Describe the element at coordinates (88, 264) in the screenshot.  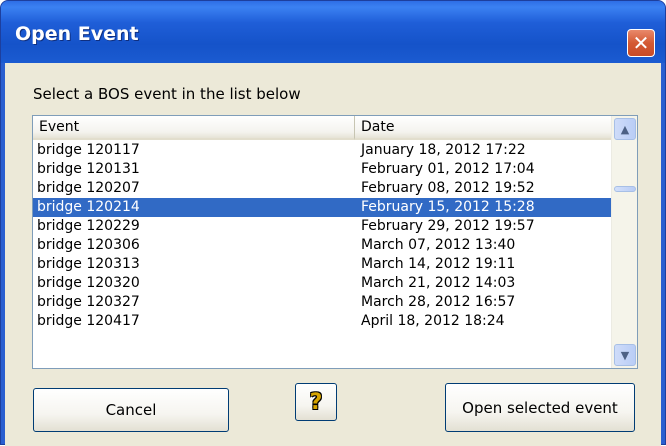
I see `event-name: bridge 120313` at that location.